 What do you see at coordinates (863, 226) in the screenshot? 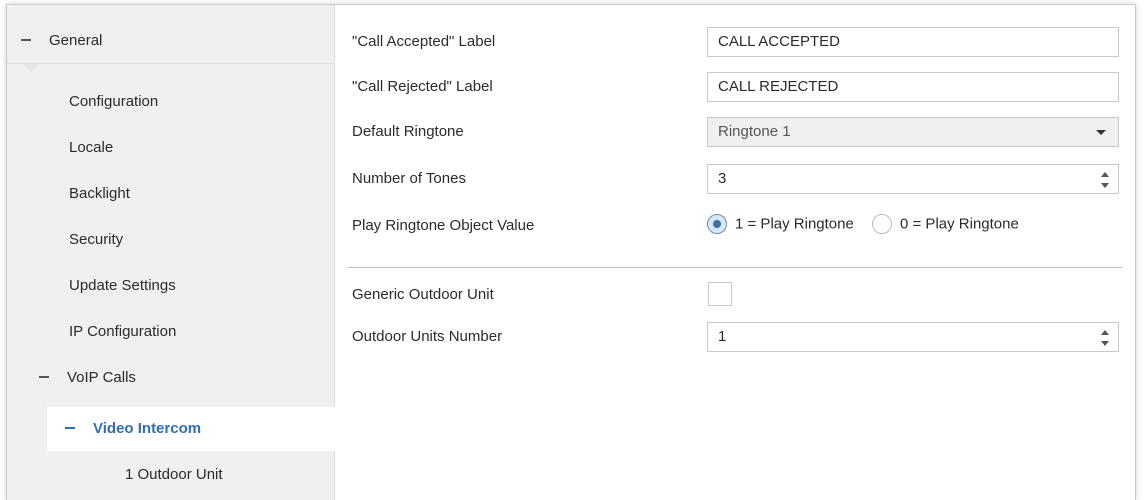
I see `play-ringtone-radio-group: 1 = Play Ringtone 0 = Play Ringtone` at bounding box center [863, 226].